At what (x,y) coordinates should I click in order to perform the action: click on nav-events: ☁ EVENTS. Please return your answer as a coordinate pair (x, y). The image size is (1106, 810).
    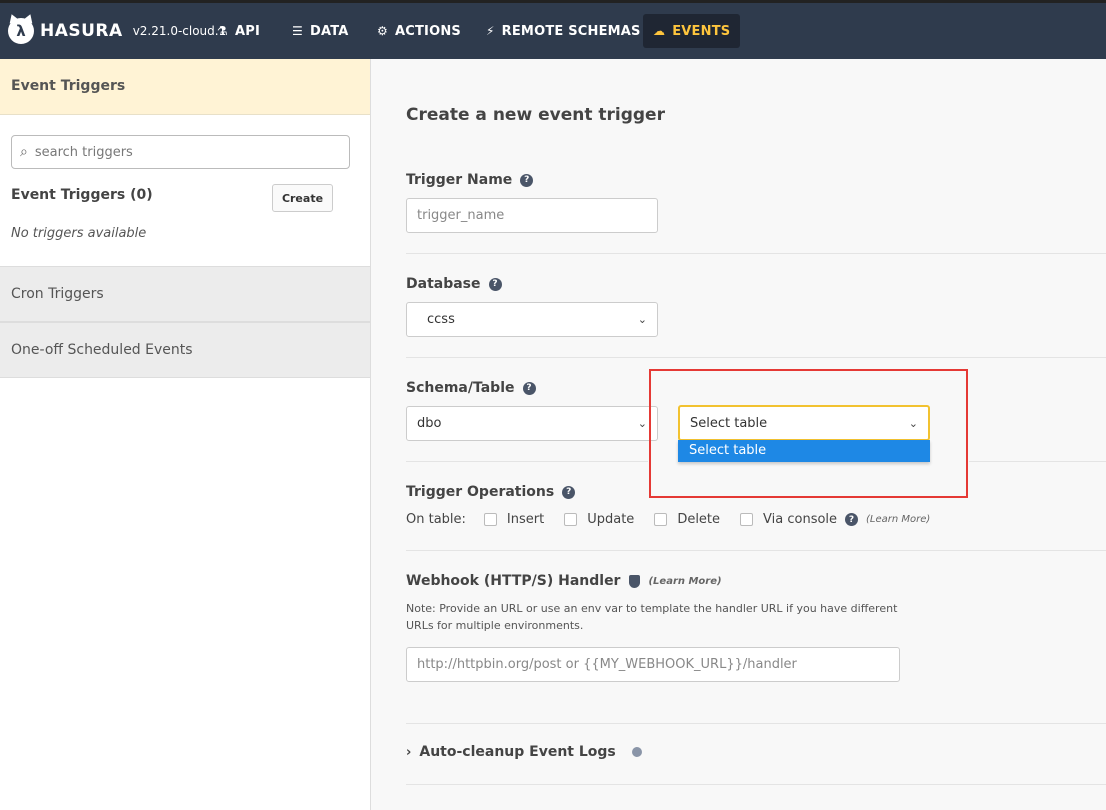
    Looking at the image, I should click on (692, 31).